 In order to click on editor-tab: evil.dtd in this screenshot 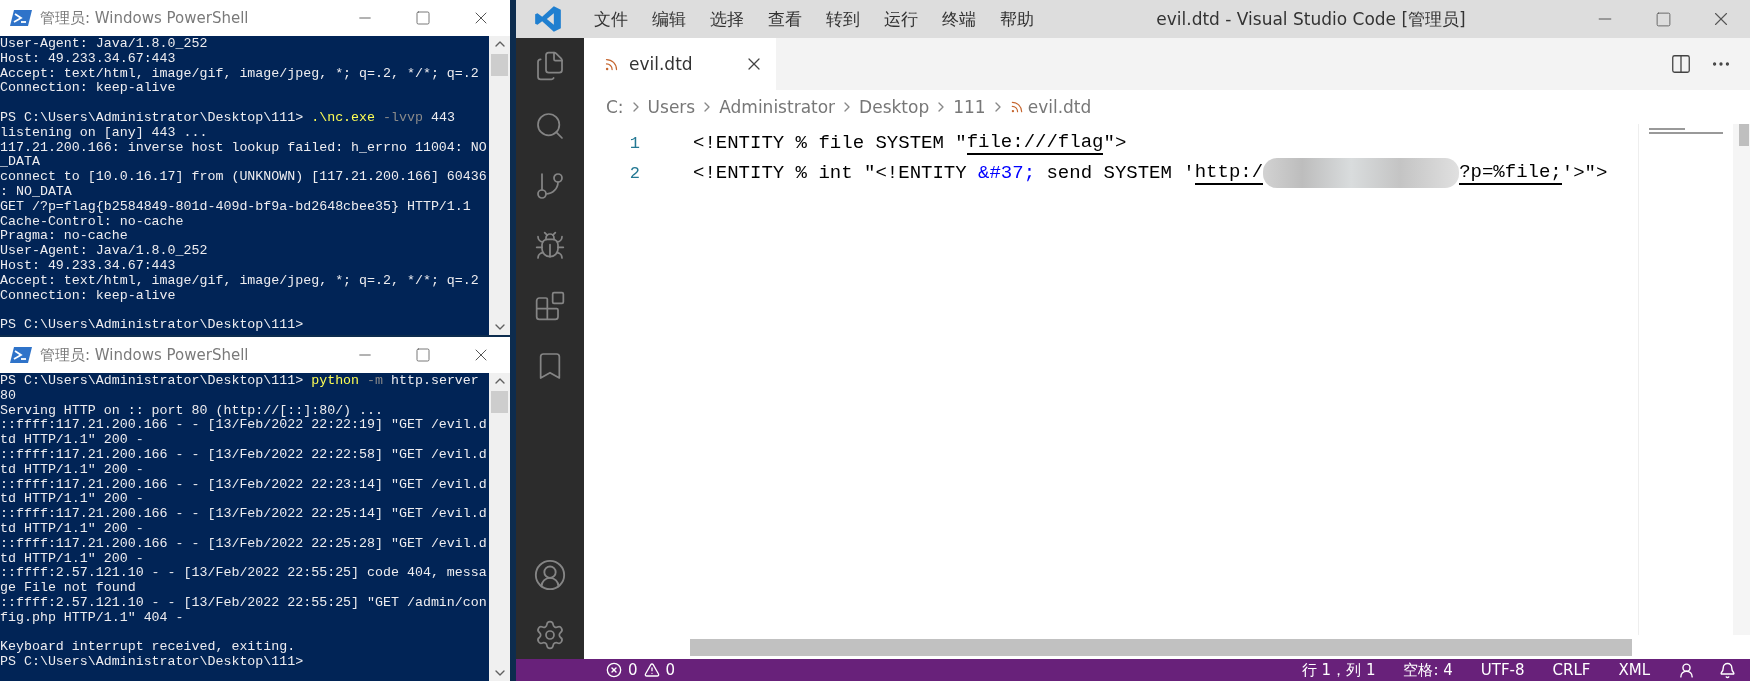, I will do `click(680, 64)`.